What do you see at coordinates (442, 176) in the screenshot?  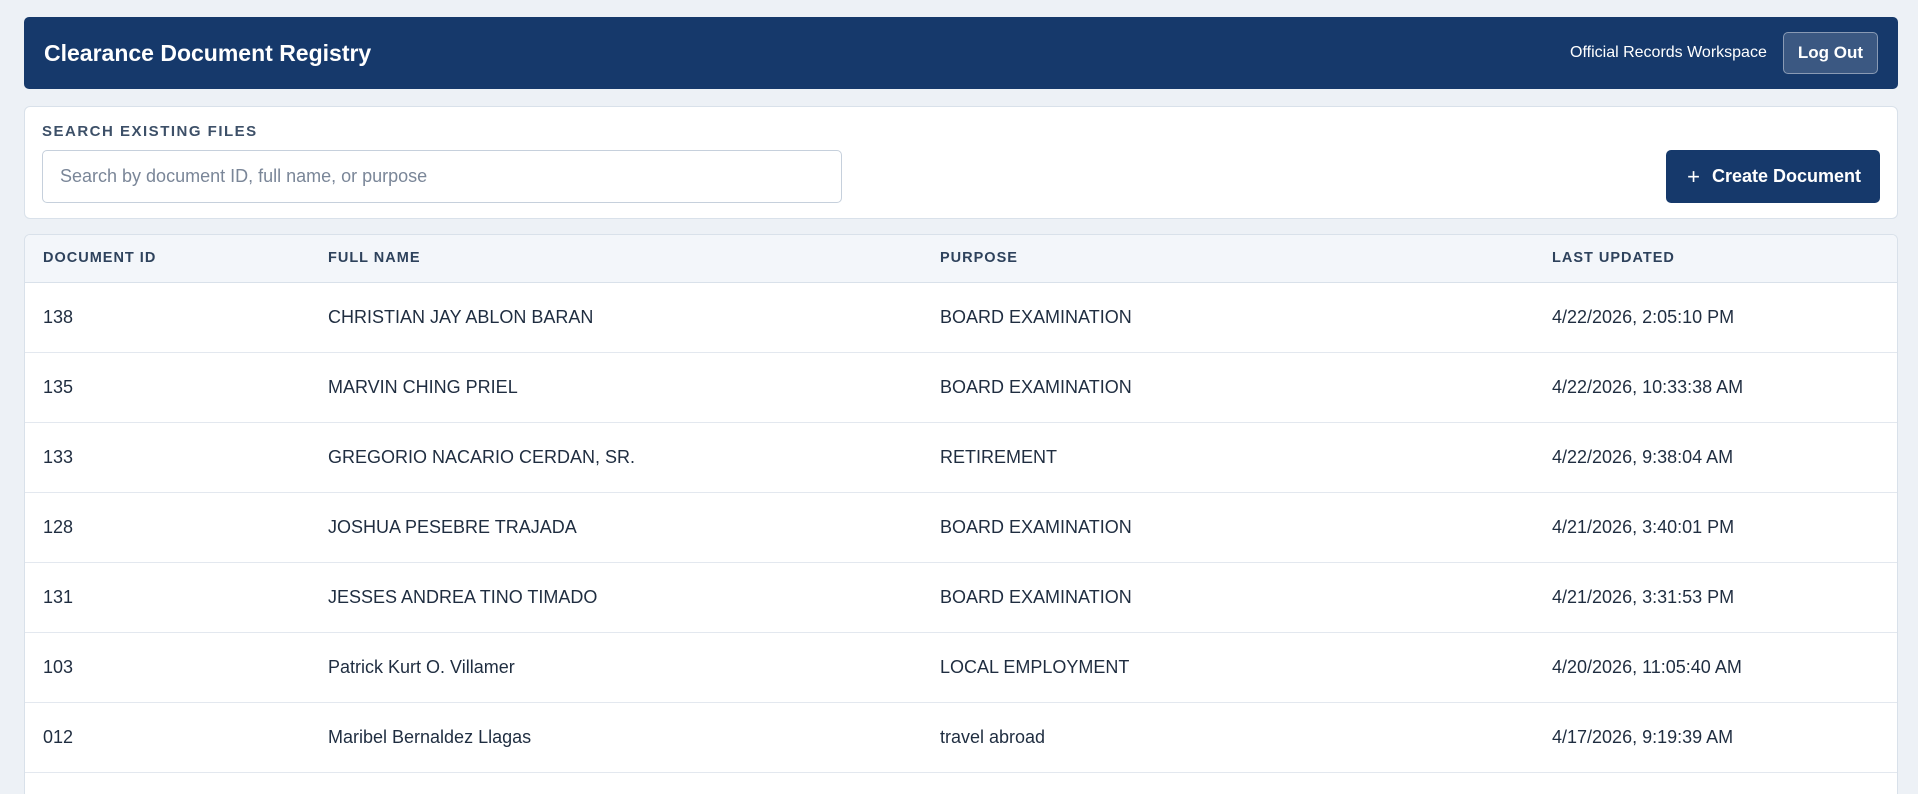 I see `search-input` at bounding box center [442, 176].